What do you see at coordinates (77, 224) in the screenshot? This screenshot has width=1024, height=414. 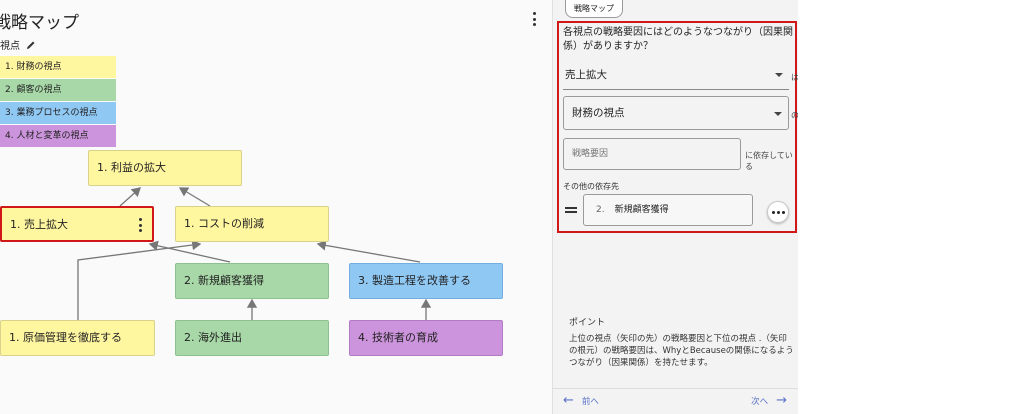 I see `node-sales-growth: 1. 売上拡大` at bounding box center [77, 224].